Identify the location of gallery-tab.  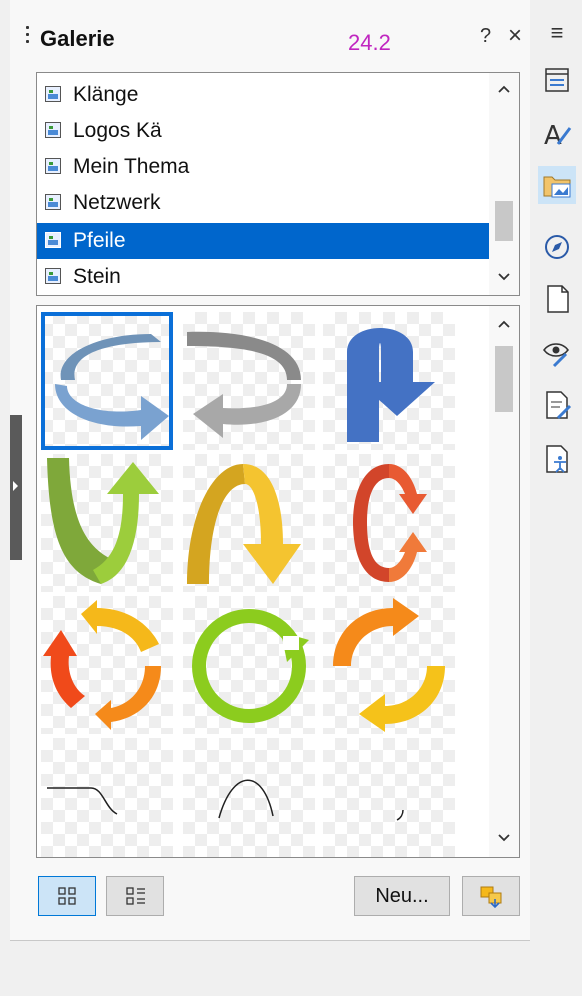
(557, 185).